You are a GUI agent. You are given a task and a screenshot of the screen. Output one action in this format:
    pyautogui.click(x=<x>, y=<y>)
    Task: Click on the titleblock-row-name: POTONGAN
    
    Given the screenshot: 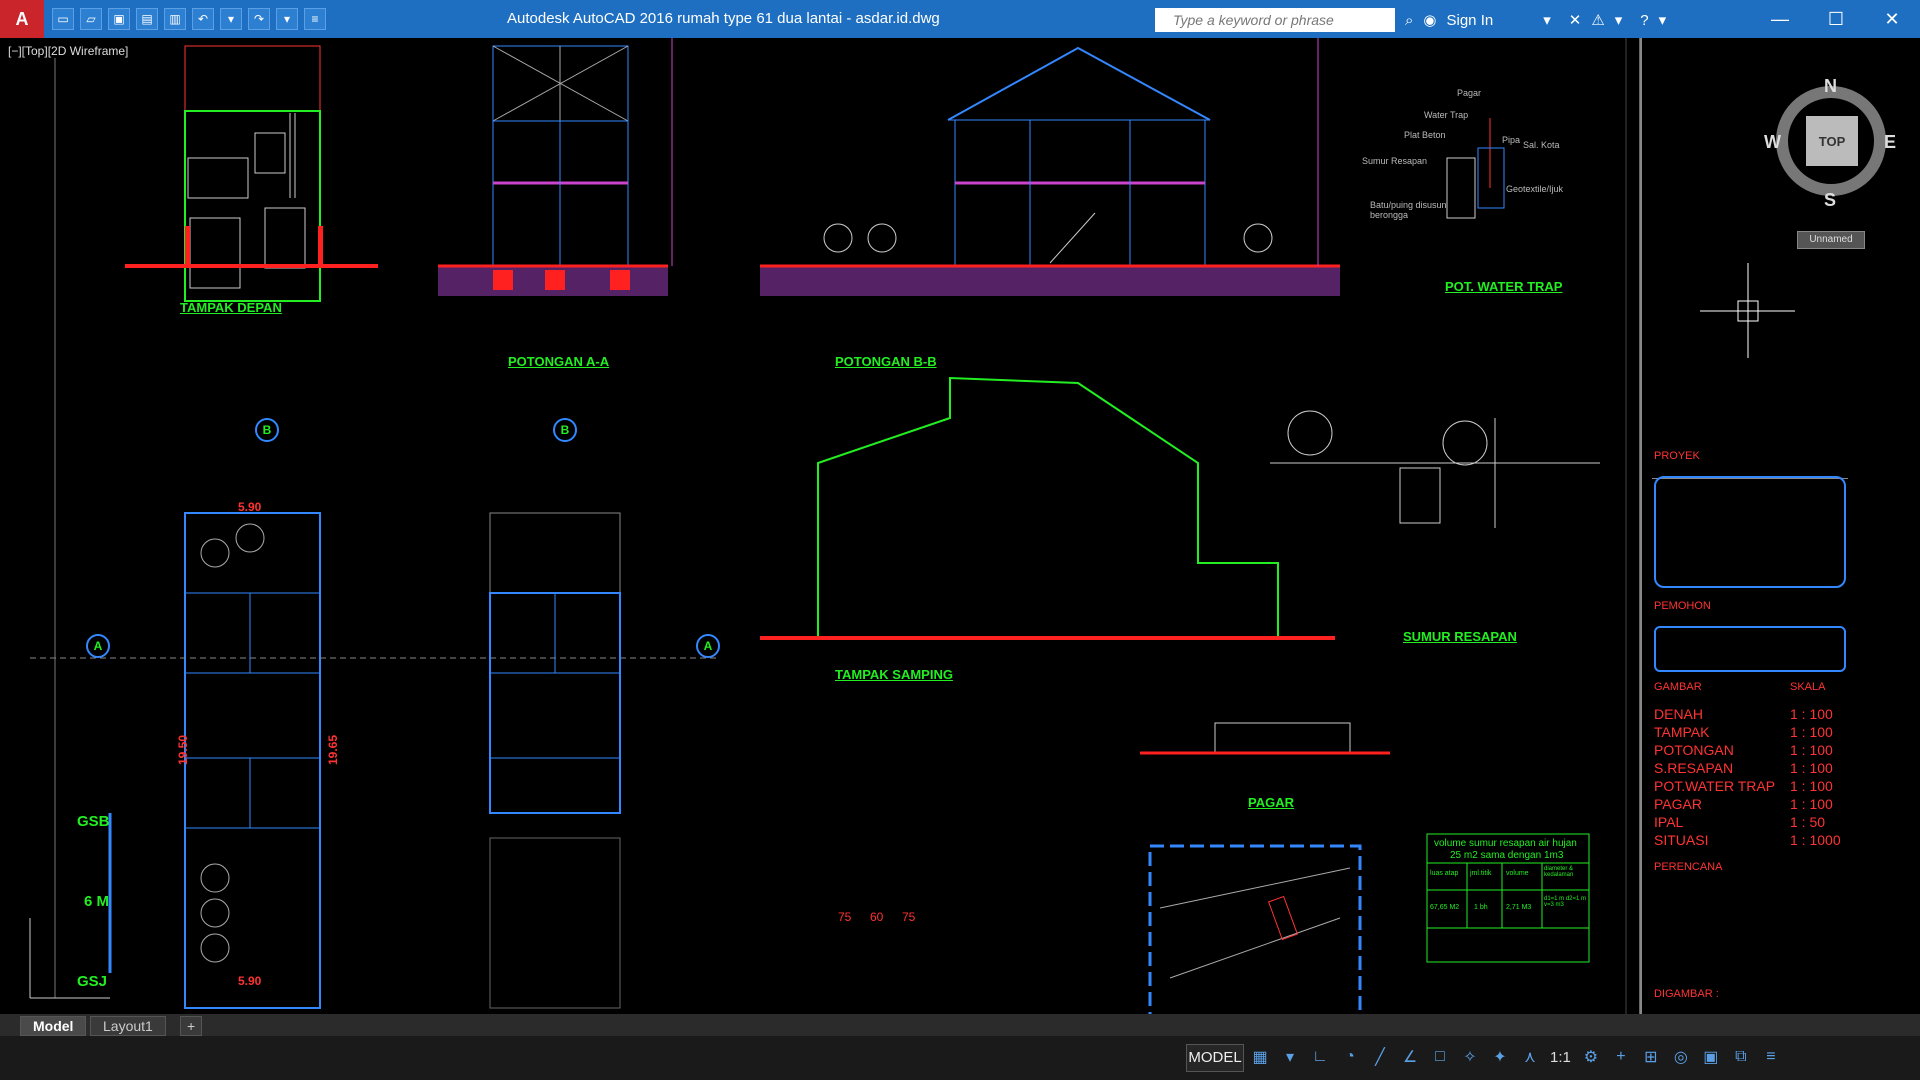 What is the action you would take?
    pyautogui.click(x=1694, y=750)
    